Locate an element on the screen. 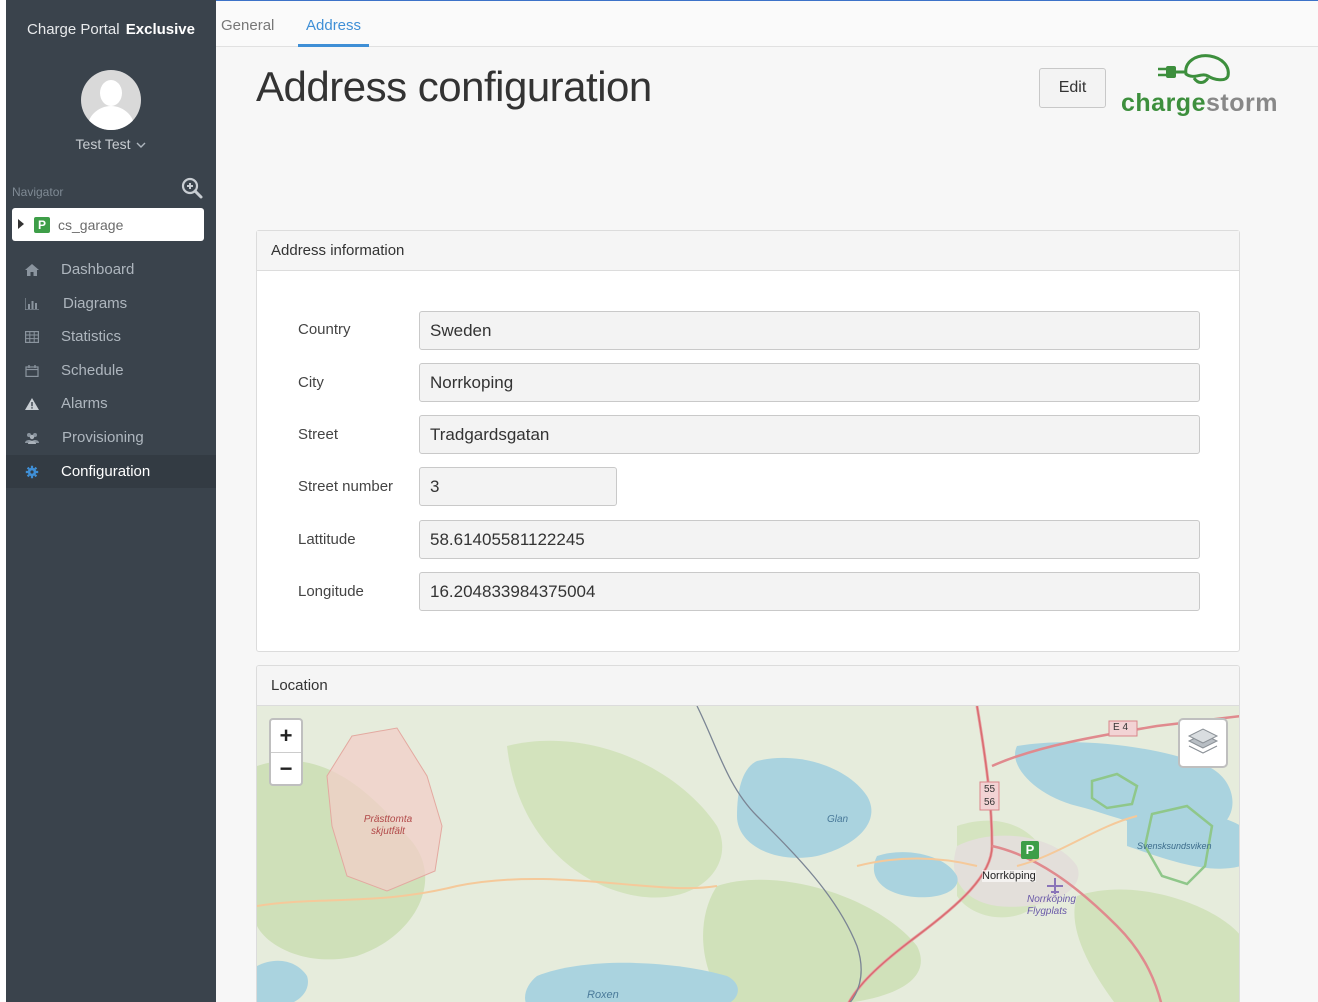  zoom-in-icon is located at coordinates (192, 188).